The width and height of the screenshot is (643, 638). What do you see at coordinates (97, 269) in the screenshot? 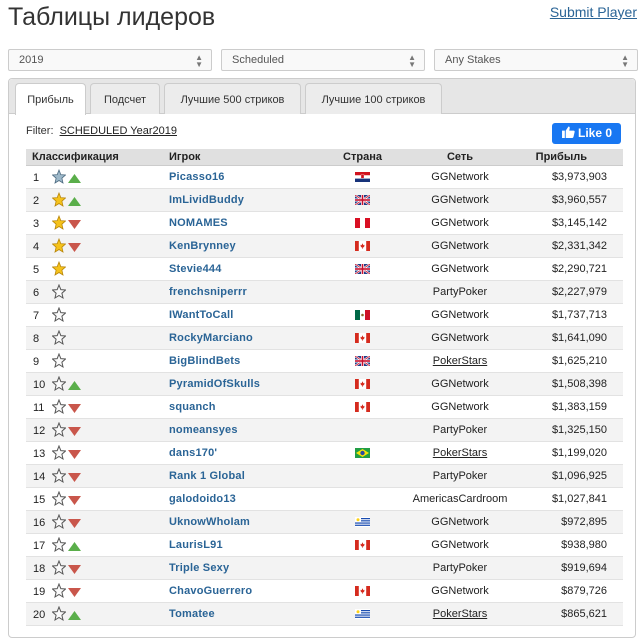
I see `rank-cell: 5` at bounding box center [97, 269].